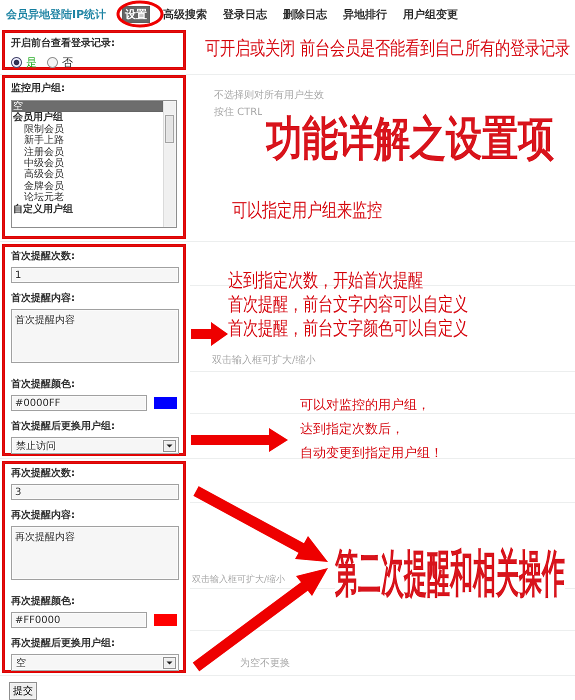  Describe the element at coordinates (87, 152) in the screenshot. I see `list-option: 注册会员` at that location.